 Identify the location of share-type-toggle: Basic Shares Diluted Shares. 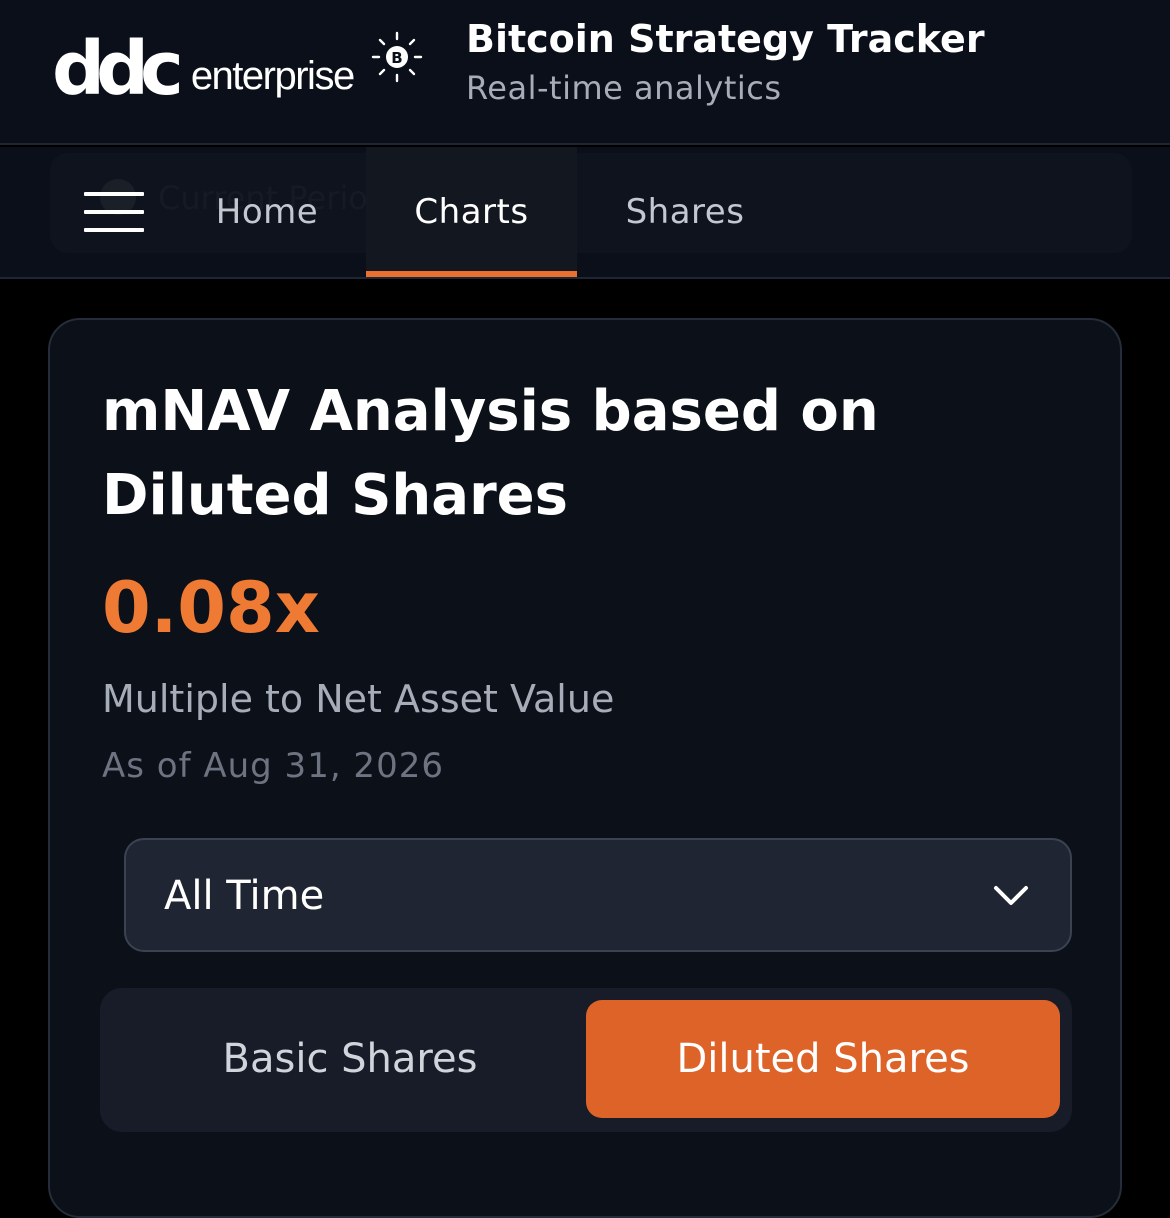
(586, 1060).